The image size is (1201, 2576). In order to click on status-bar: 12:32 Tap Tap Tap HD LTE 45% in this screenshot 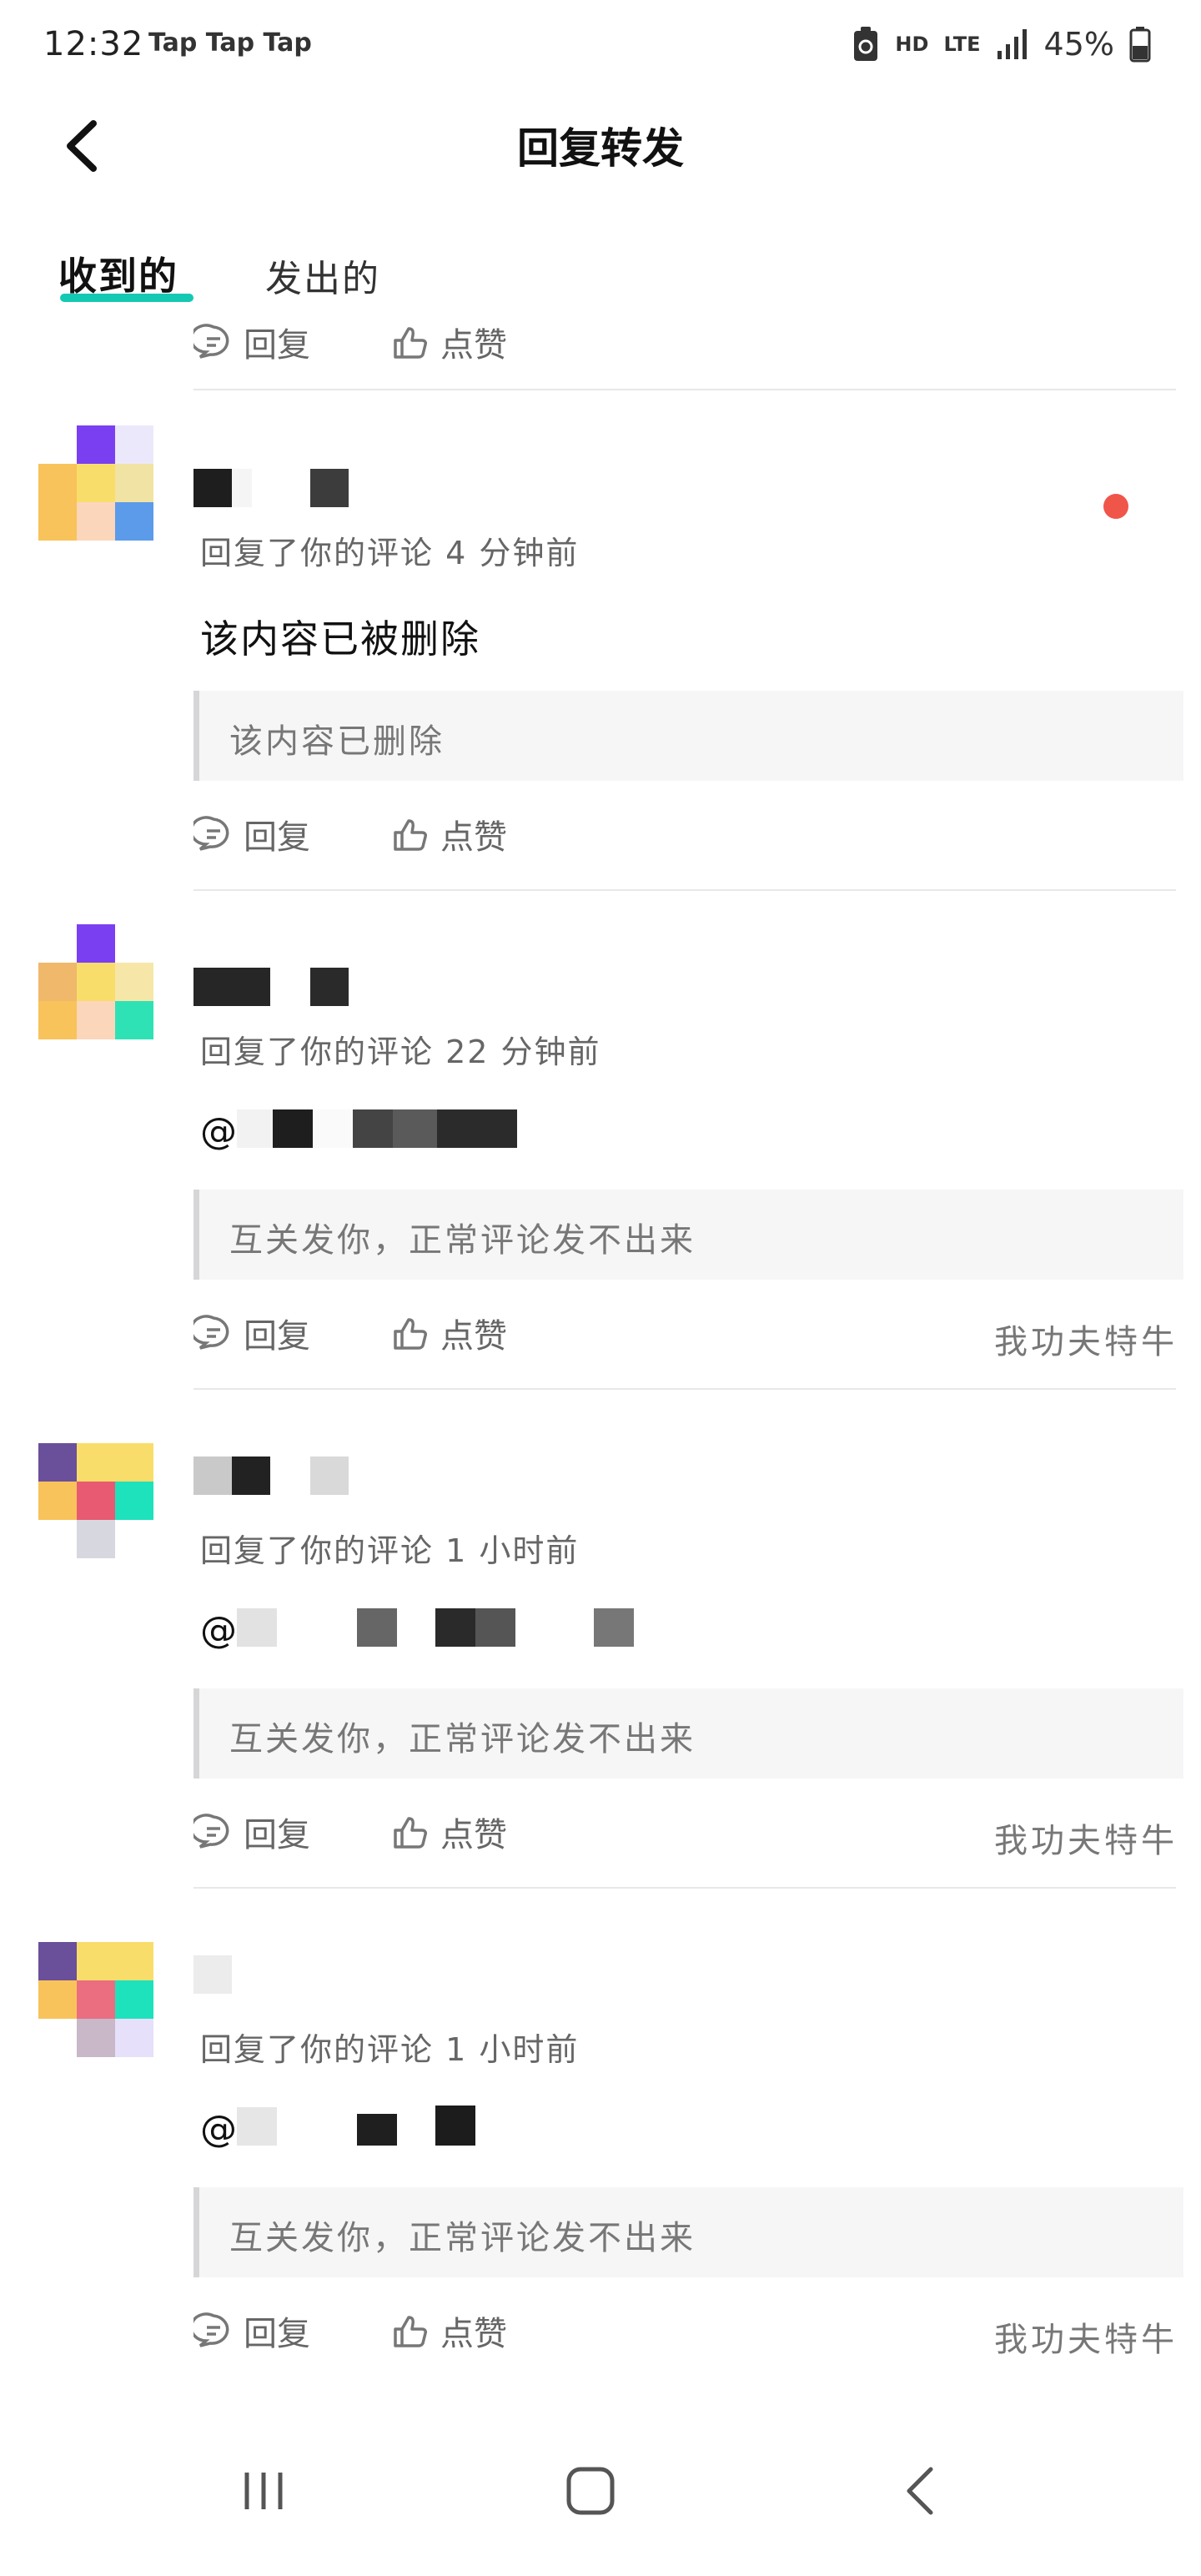, I will do `click(601, 46)`.